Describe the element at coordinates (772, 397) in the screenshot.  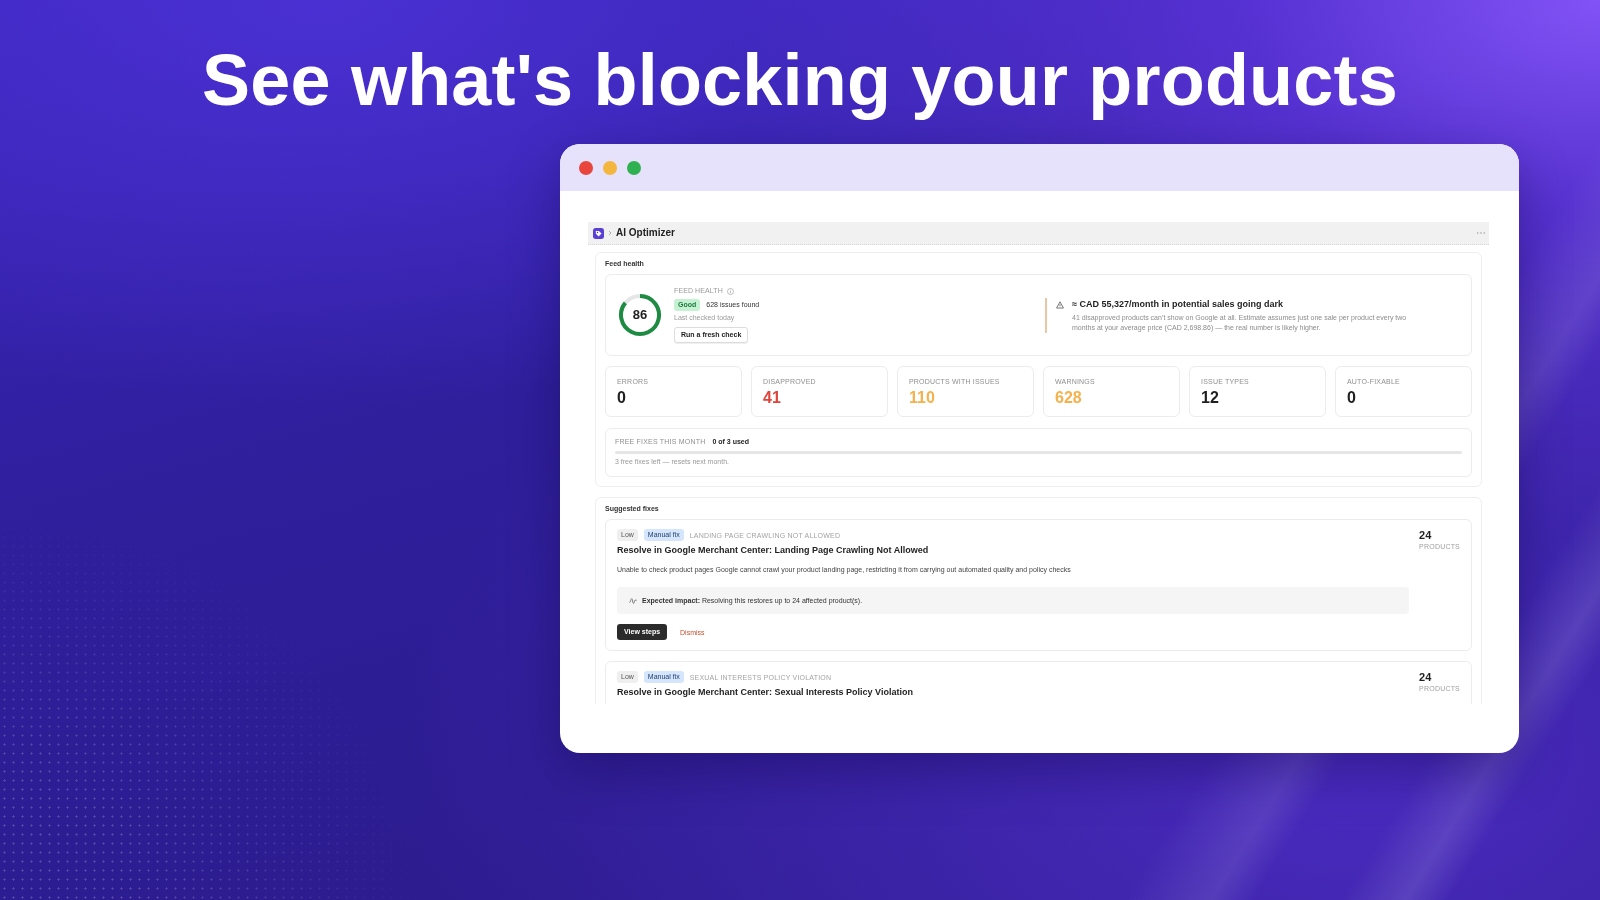
I see `stat-value: 41` at that location.